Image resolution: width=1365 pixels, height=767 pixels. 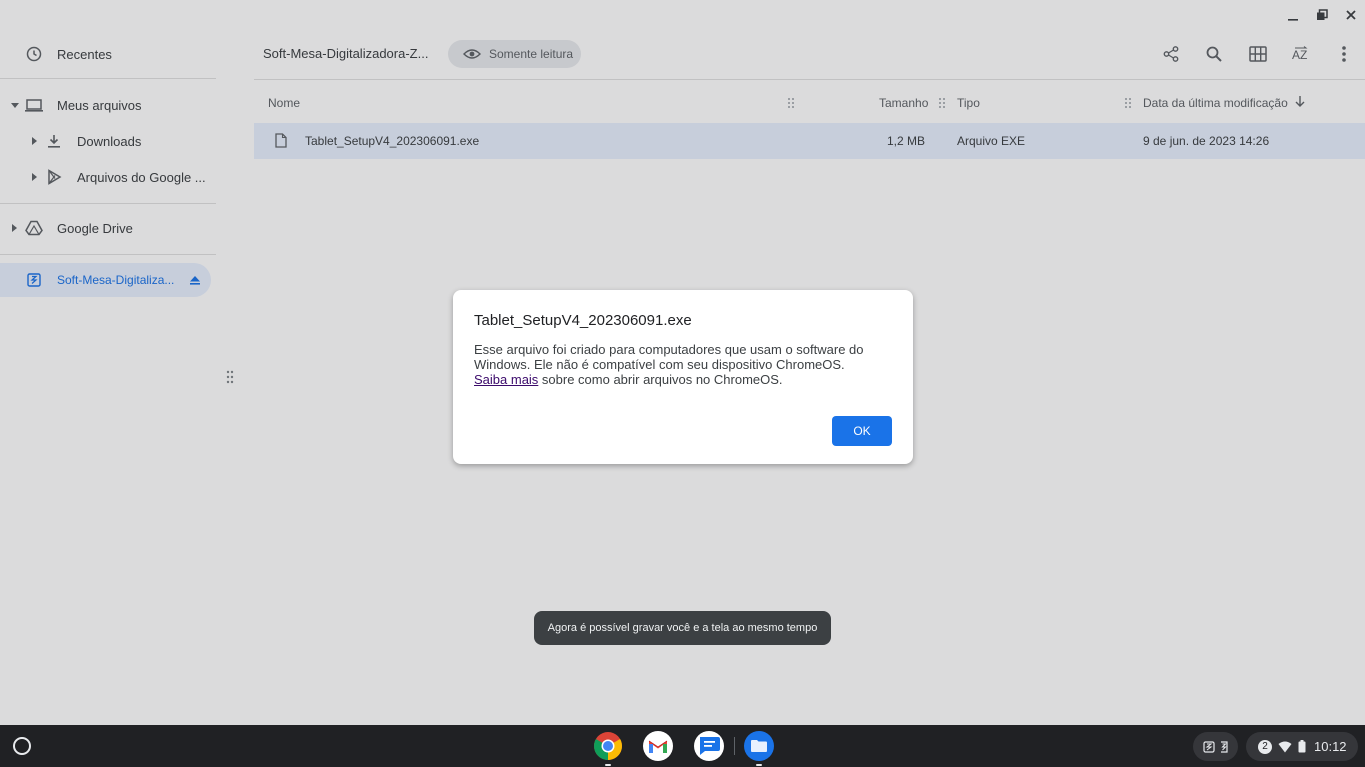 I want to click on status-area: 2 10:12, so click(x=1302, y=746).